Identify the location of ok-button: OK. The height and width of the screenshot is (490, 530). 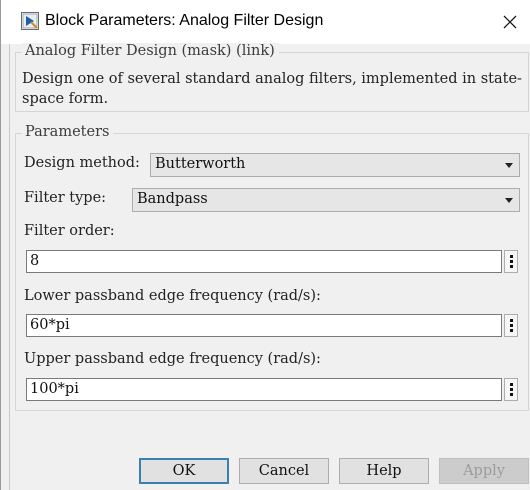
(184, 471).